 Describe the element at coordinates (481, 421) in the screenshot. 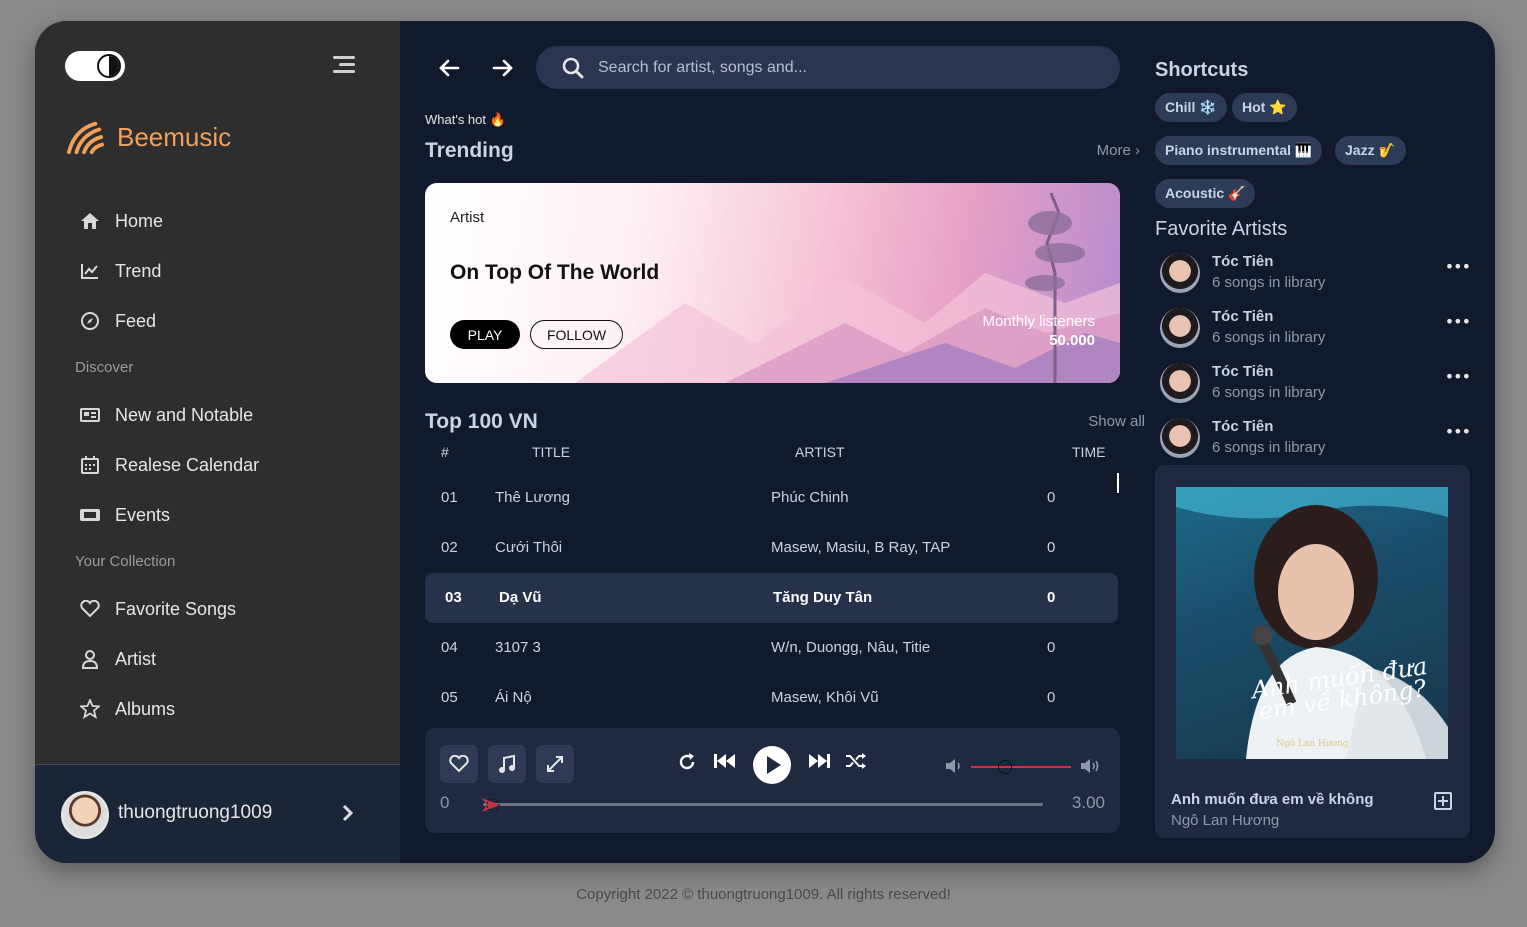

I see `top100-title: Top 100 VN` at that location.